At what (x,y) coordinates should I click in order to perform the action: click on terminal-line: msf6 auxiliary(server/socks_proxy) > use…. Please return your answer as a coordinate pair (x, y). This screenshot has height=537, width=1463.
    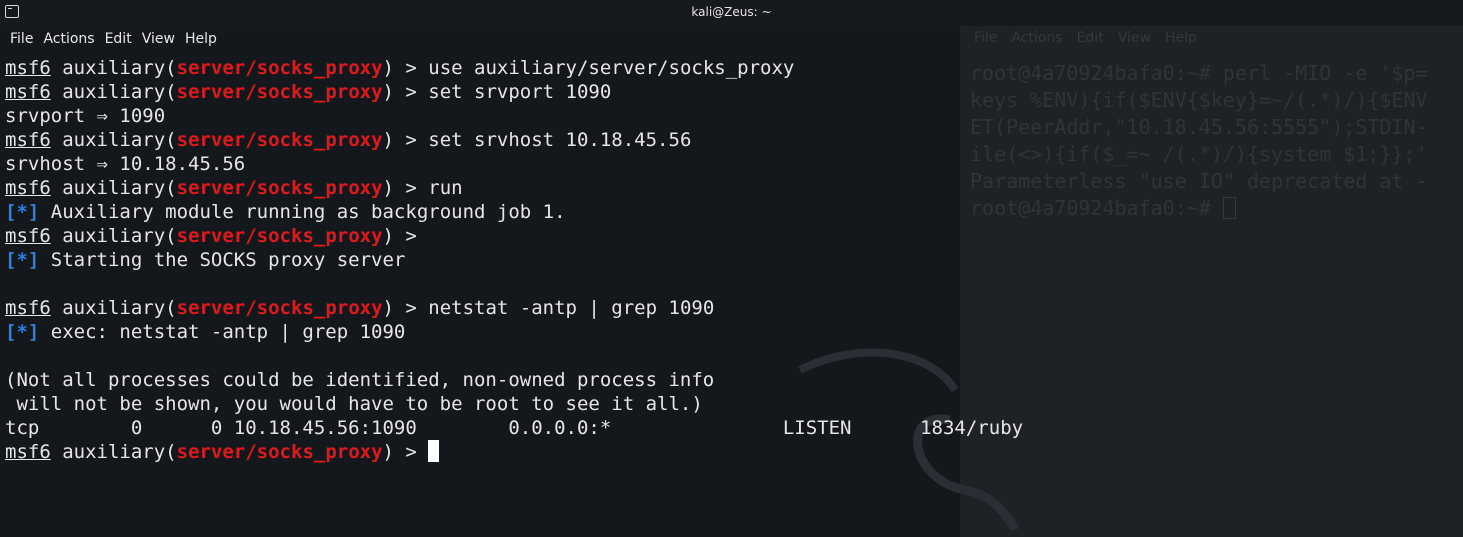
    Looking at the image, I should click on (400, 68).